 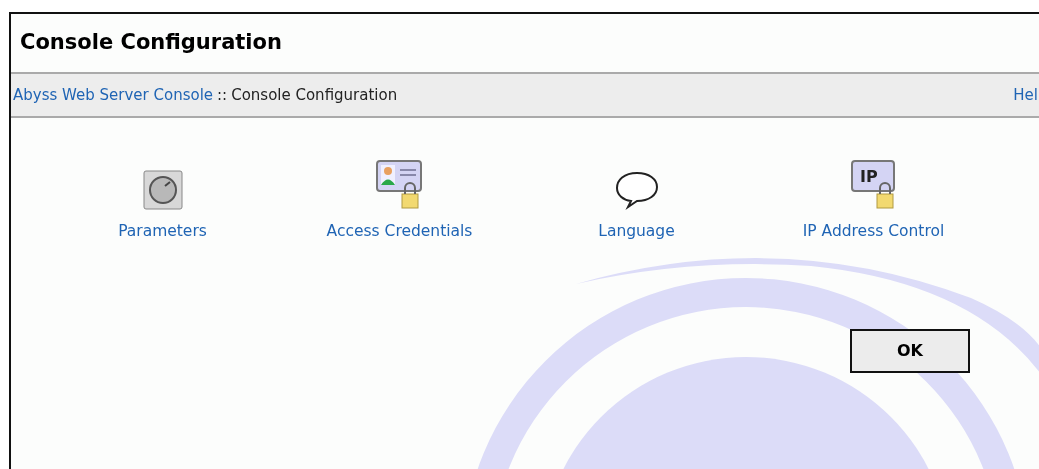 What do you see at coordinates (113, 95) in the screenshot?
I see `breadcrumb-link: Abyss Web Server Console` at bounding box center [113, 95].